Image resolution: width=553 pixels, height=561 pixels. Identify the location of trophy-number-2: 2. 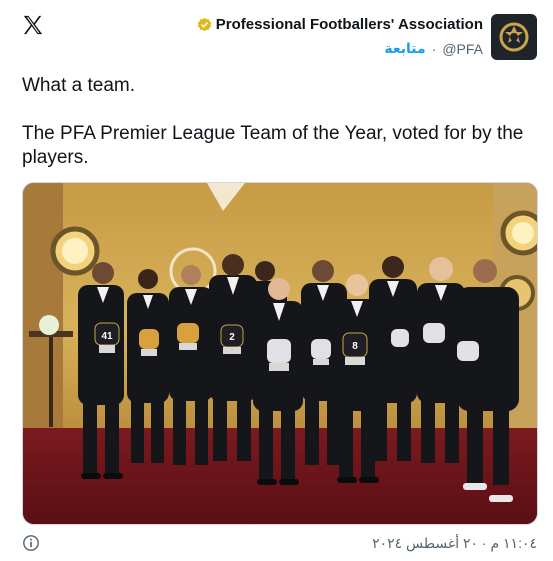
(232, 337).